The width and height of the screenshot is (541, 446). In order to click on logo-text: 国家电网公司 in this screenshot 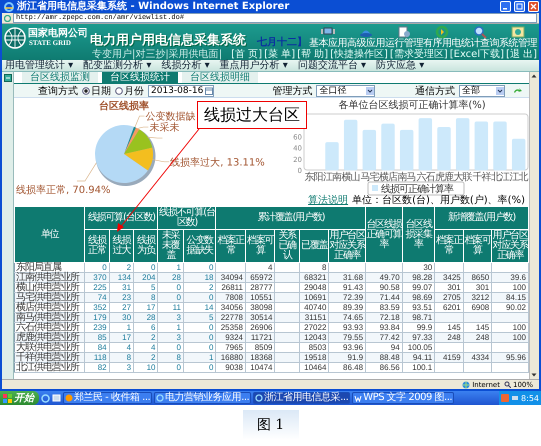, I will do `click(58, 34)`.